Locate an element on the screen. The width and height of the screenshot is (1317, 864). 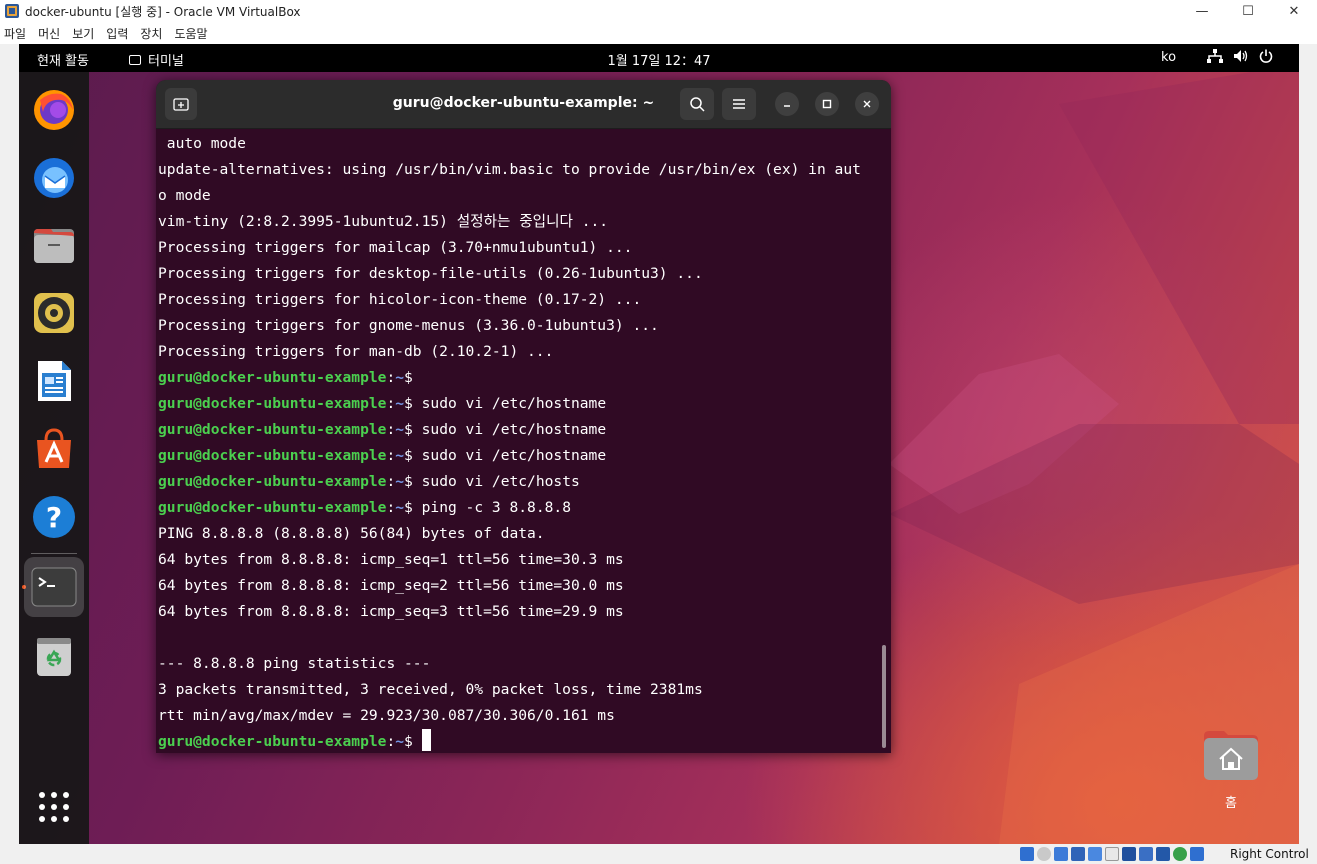
dock-files is located at coordinates (54, 245).